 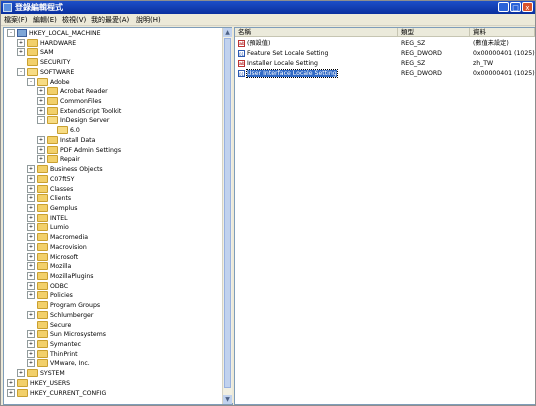 I want to click on scroll-thumb, so click(x=227, y=213).